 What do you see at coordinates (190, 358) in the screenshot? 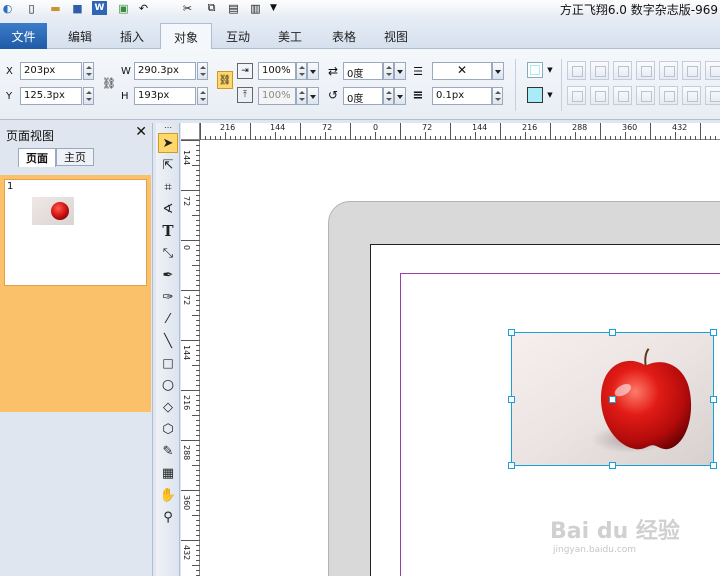
I see `vertical-ruler: 144 72 0 72 144 216 288 360 432` at bounding box center [190, 358].